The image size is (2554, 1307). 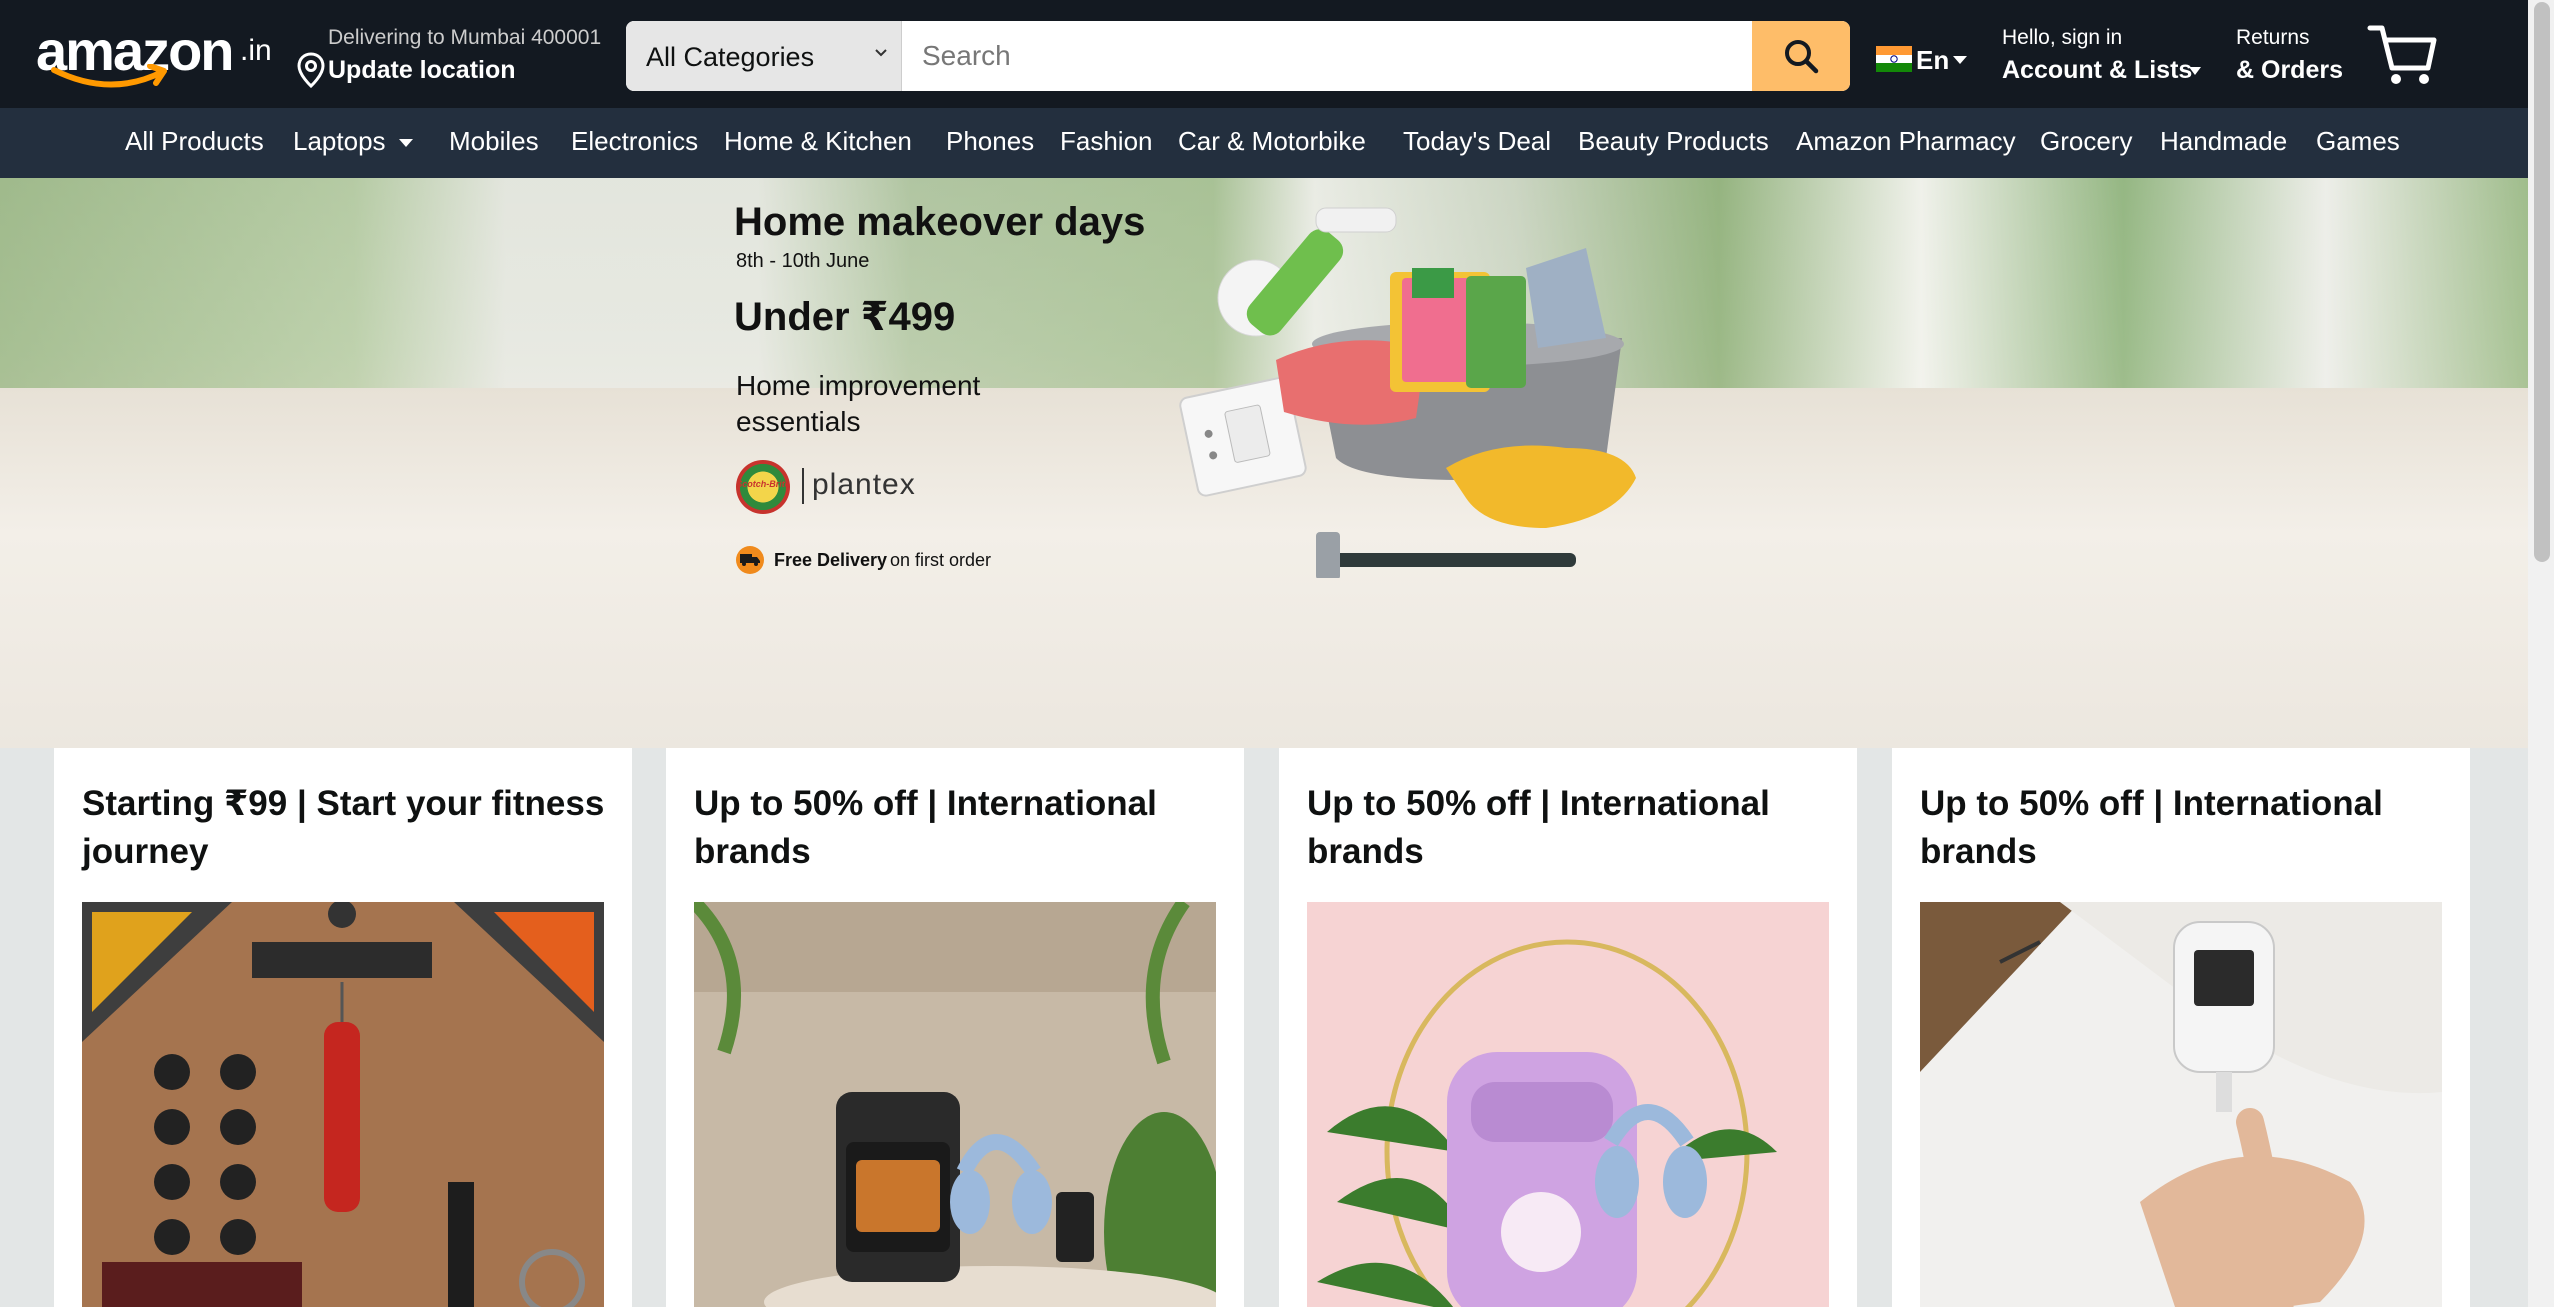 What do you see at coordinates (343, 1104) in the screenshot?
I see `home-gym-image` at bounding box center [343, 1104].